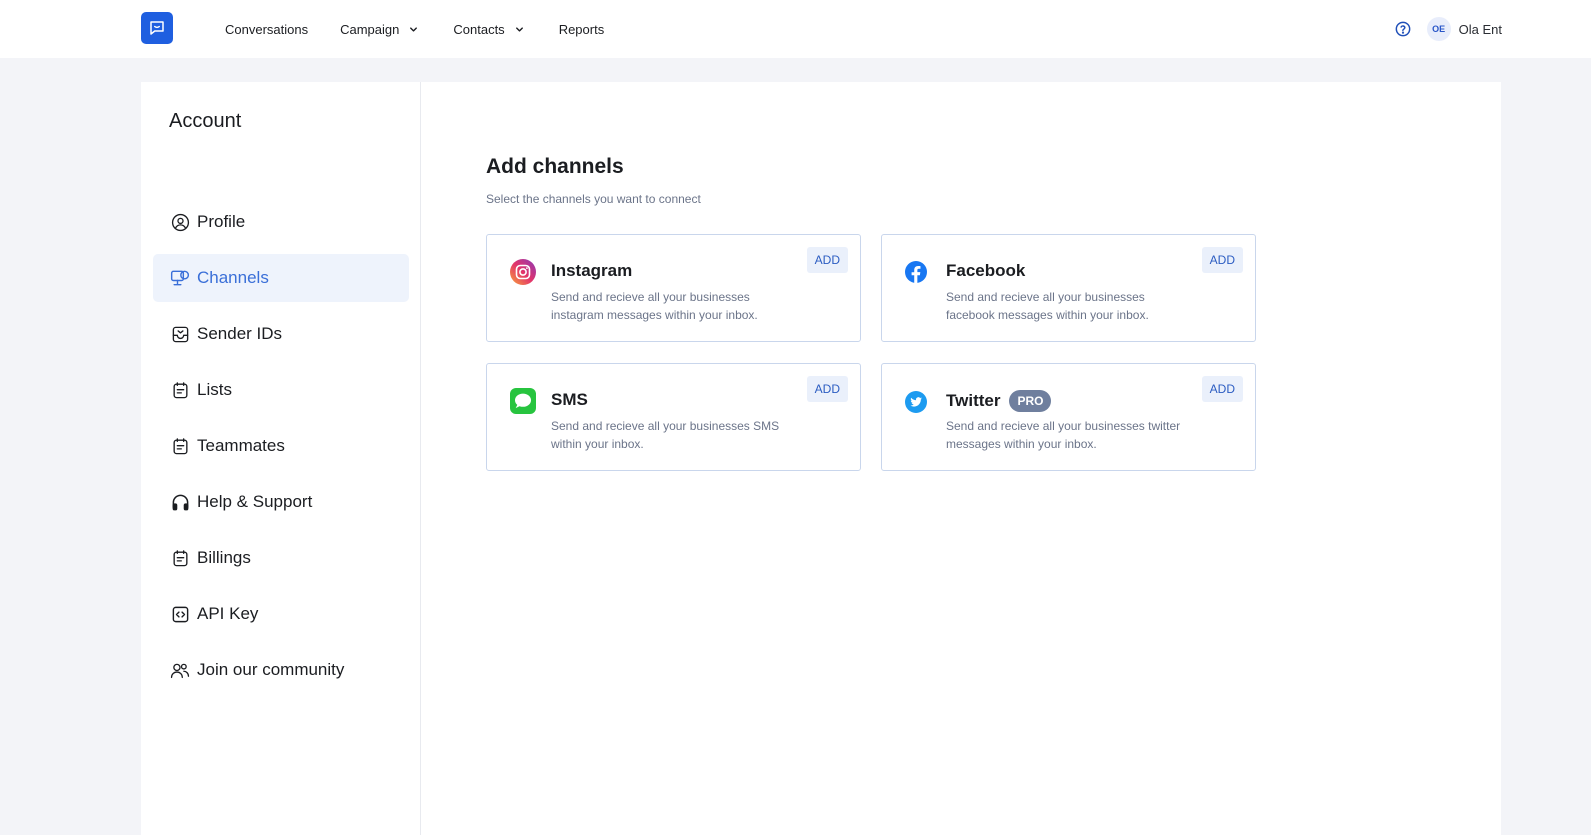  What do you see at coordinates (523, 401) in the screenshot?
I see `sms-icon` at bounding box center [523, 401].